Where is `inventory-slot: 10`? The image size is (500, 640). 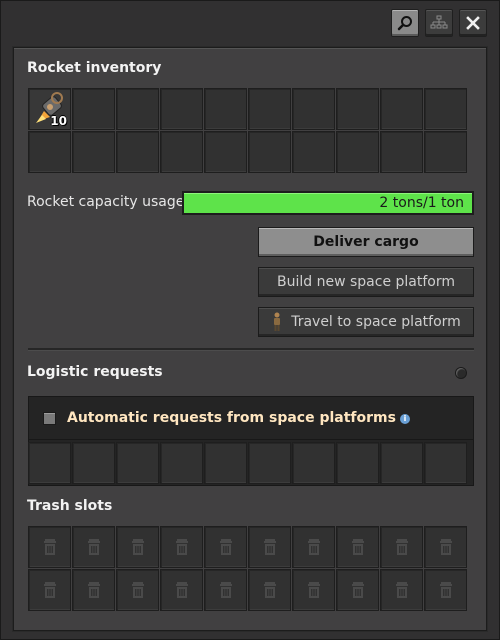
inventory-slot: 10 is located at coordinates (49, 109).